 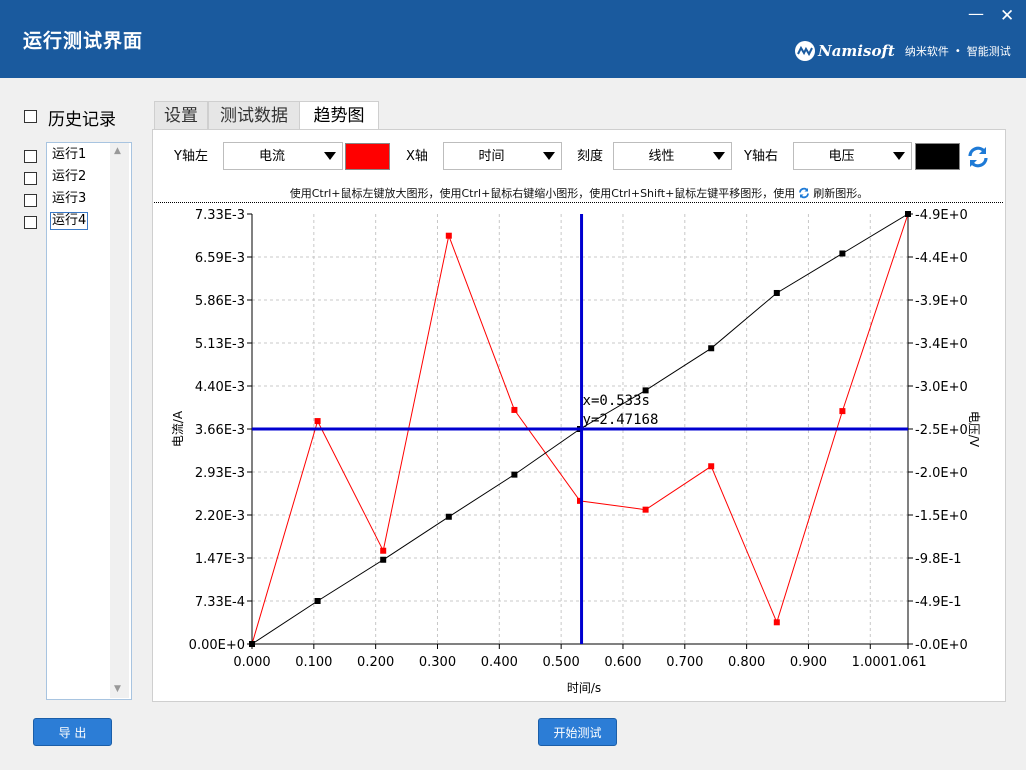 What do you see at coordinates (30, 222) in the screenshot?
I see `run-4-checkbox` at bounding box center [30, 222].